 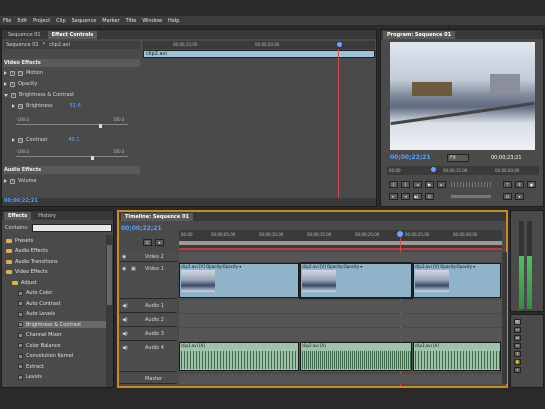 What do you see at coordinates (507, 196) in the screenshot?
I see `safe-margins-button: ⊡` at bounding box center [507, 196].